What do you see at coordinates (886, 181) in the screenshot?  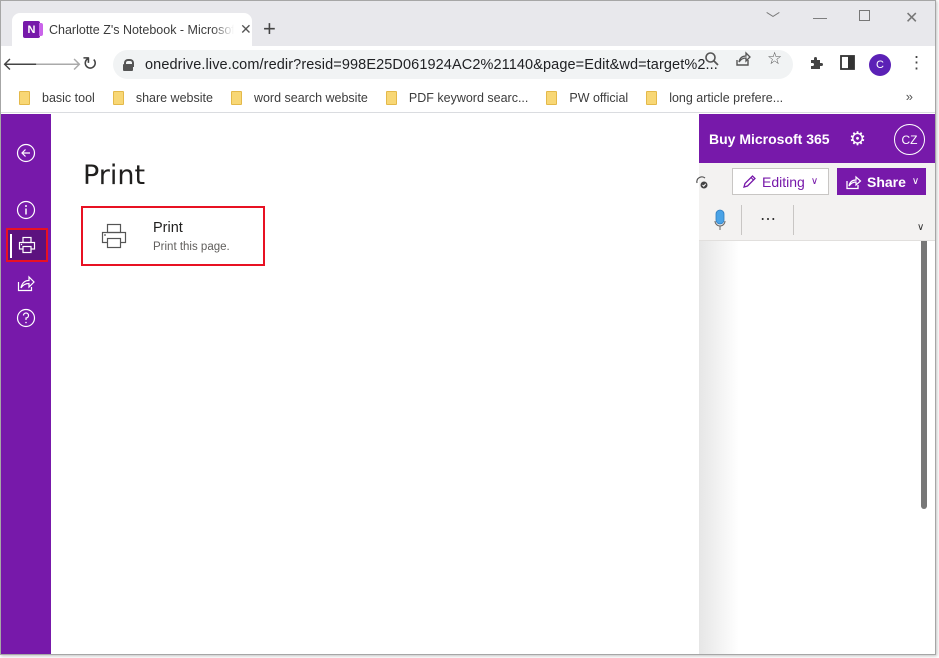 I see `share-label: Share` at bounding box center [886, 181].